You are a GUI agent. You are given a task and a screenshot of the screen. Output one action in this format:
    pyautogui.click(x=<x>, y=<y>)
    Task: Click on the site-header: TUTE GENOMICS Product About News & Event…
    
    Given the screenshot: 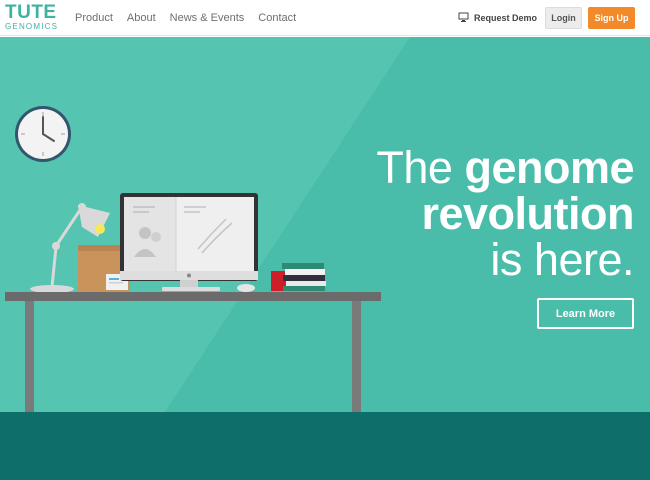 What is the action you would take?
    pyautogui.click(x=325, y=18)
    